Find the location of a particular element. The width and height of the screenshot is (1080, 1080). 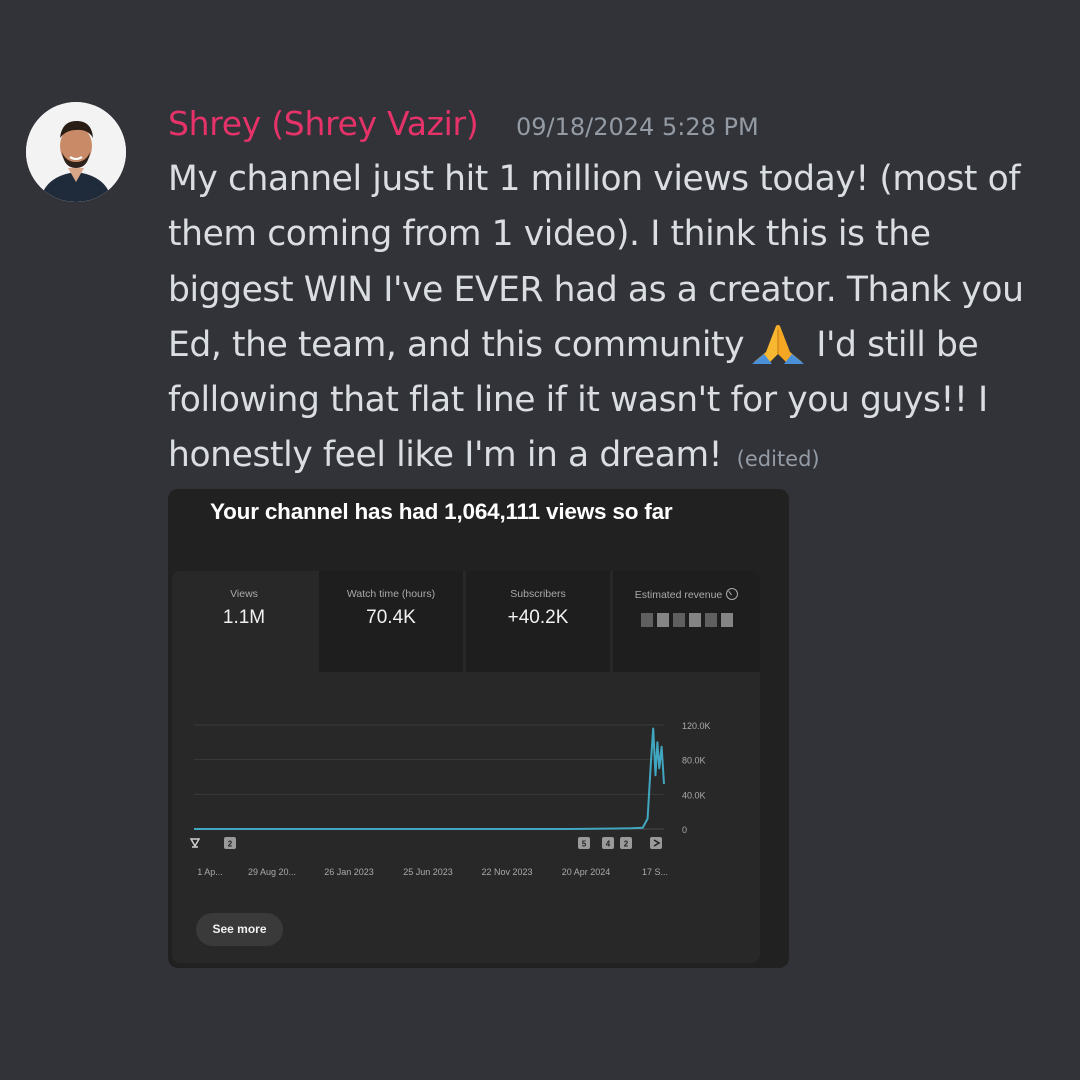

see-more-button: See more is located at coordinates (239, 929).